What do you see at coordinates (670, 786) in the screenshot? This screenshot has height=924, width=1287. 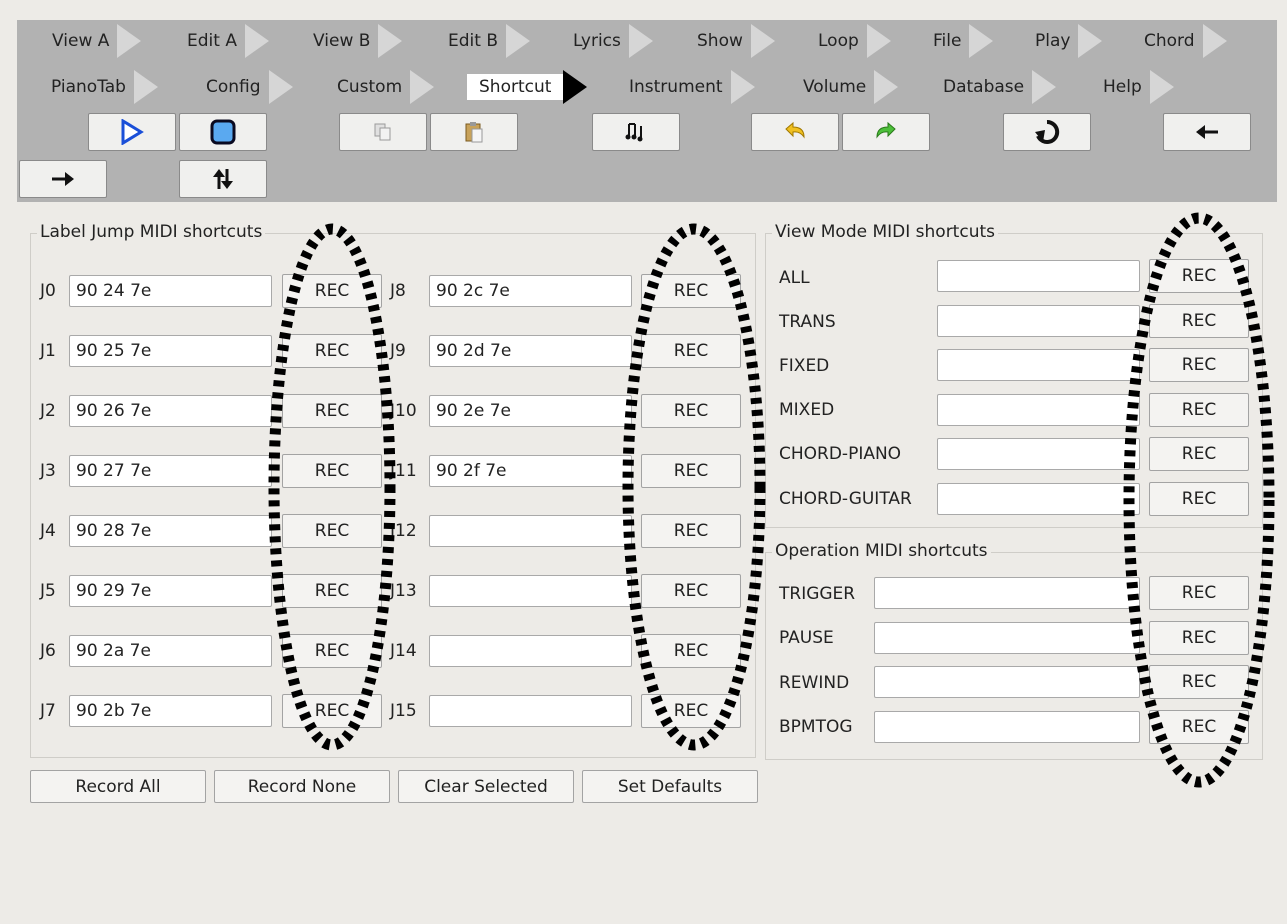 I see `set-defaults-button: Set Defaults` at bounding box center [670, 786].